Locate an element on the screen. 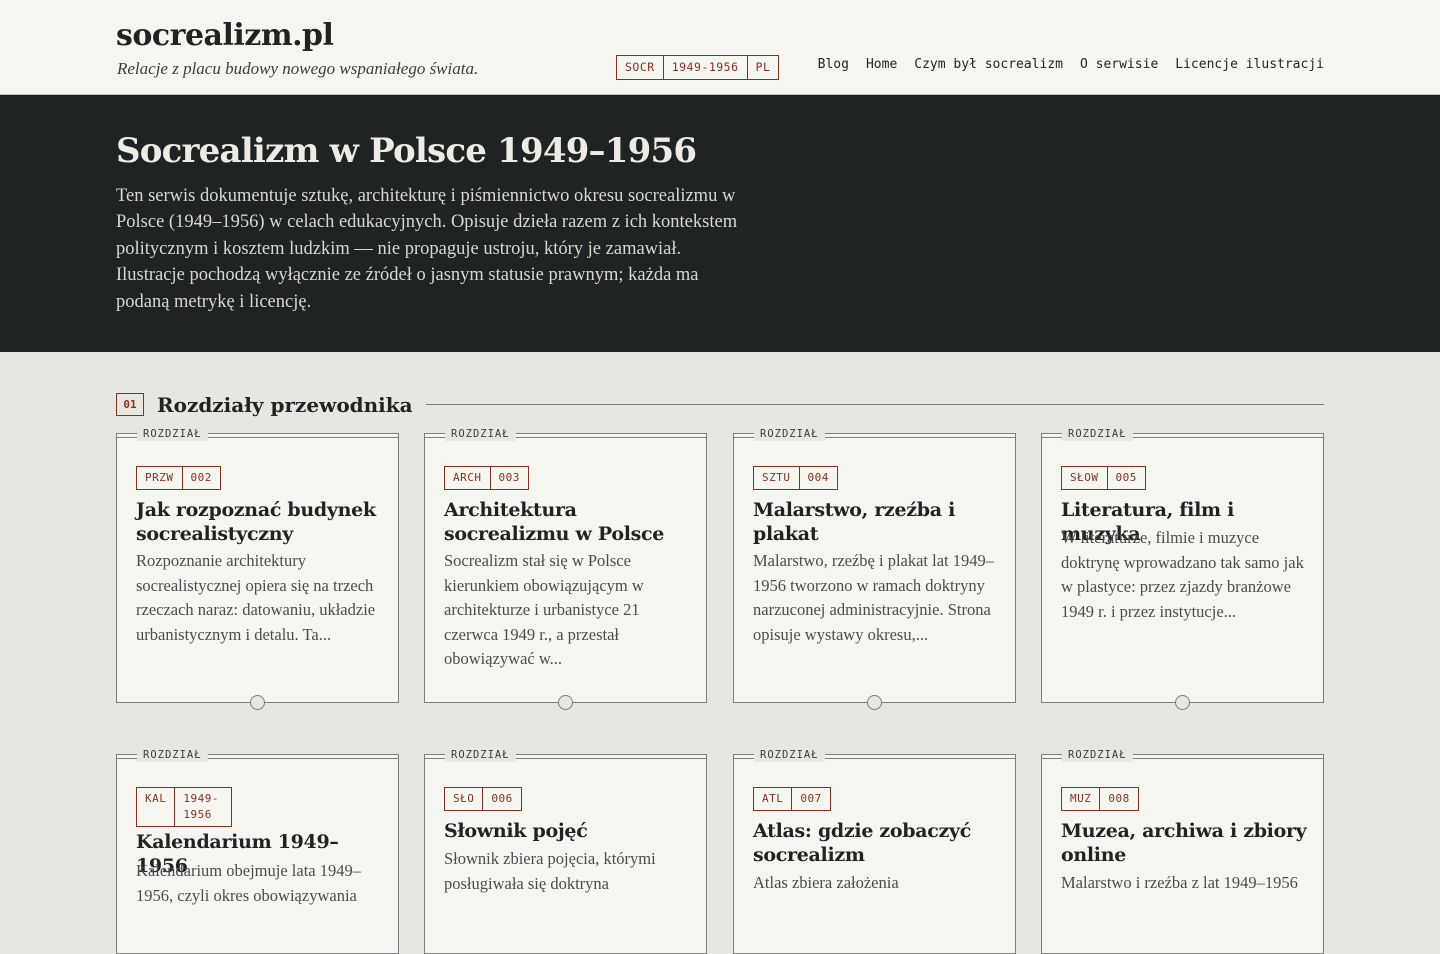  card-code: SŁOW is located at coordinates (1085, 478).